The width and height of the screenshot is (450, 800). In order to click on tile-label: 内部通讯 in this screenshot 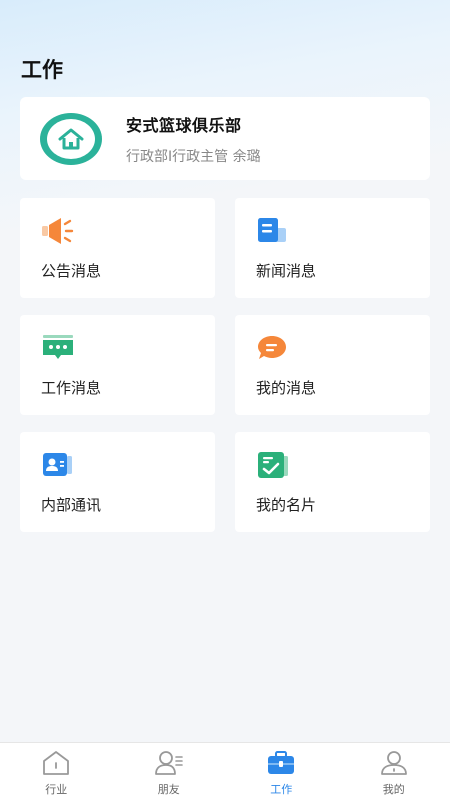, I will do `click(71, 505)`.